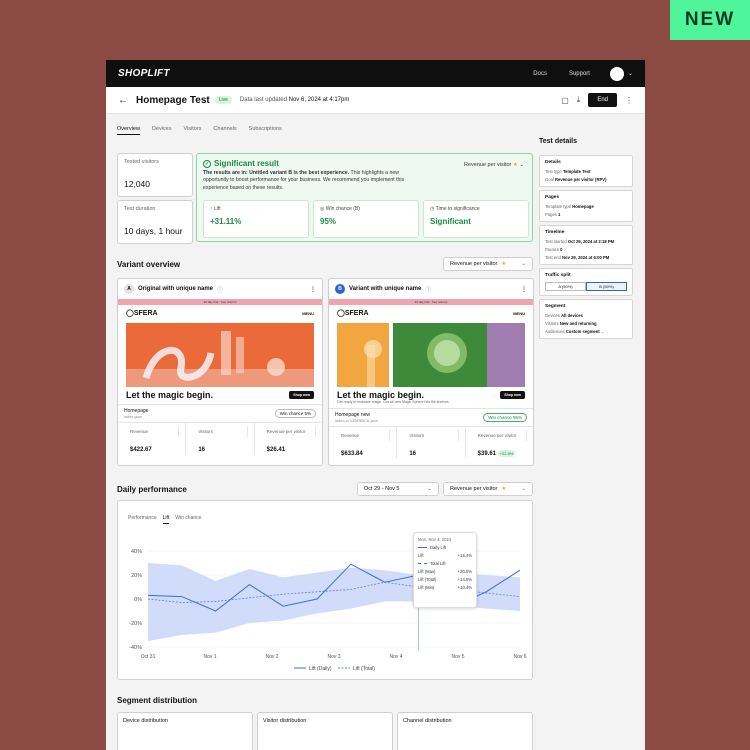 The image size is (750, 750). I want to click on tab-visitors: Visitors, so click(192, 130).